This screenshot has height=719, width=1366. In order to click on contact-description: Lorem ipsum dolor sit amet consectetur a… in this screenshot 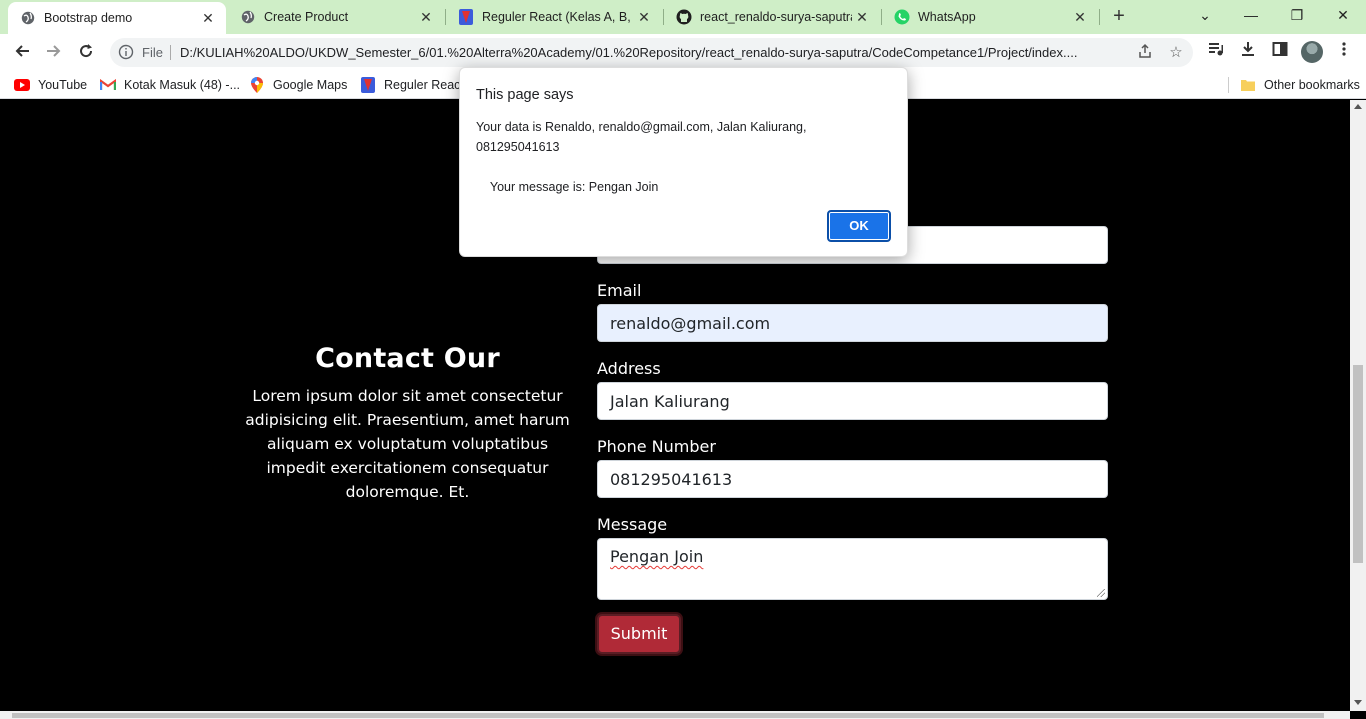, I will do `click(407, 444)`.